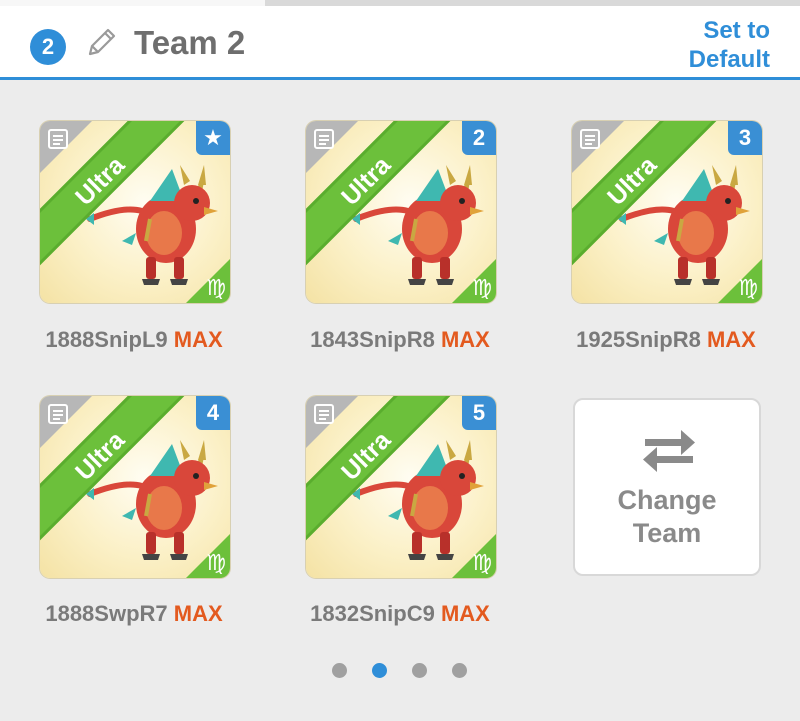 The width and height of the screenshot is (800, 721). Describe the element at coordinates (667, 517) in the screenshot. I see `change-team-label: Change Team` at that location.